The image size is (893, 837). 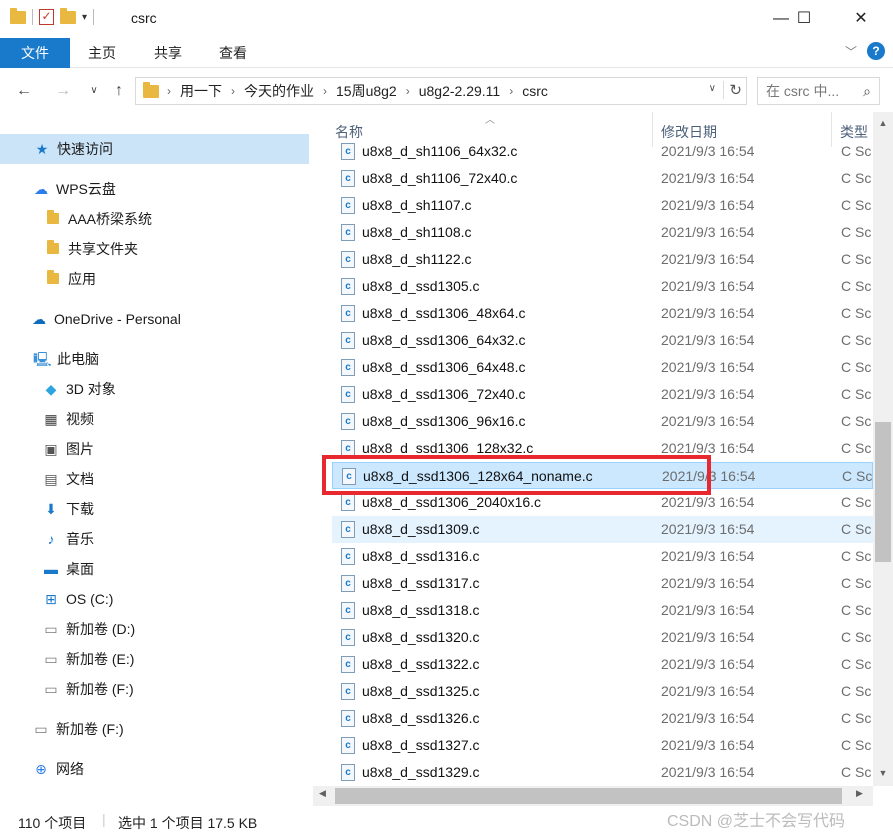 What do you see at coordinates (421, 691) in the screenshot?
I see `file-name: u8x8_d_ssd1325.c` at bounding box center [421, 691].